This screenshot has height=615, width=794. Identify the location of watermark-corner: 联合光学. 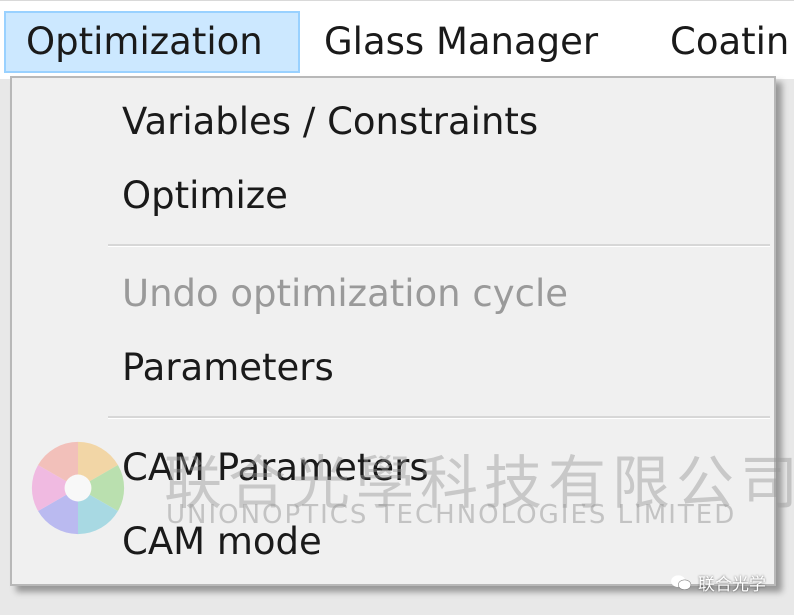
(718, 582).